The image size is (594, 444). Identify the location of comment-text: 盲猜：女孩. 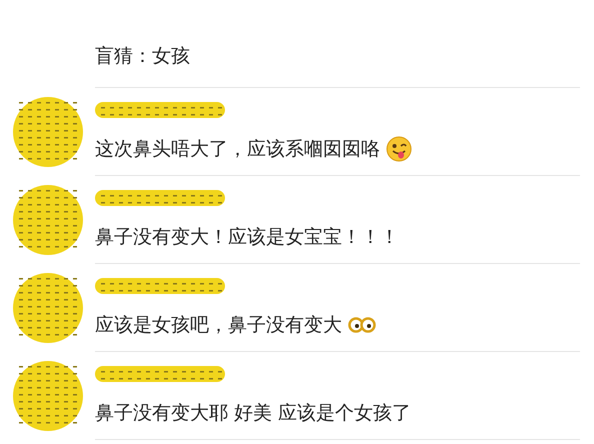
(142, 56).